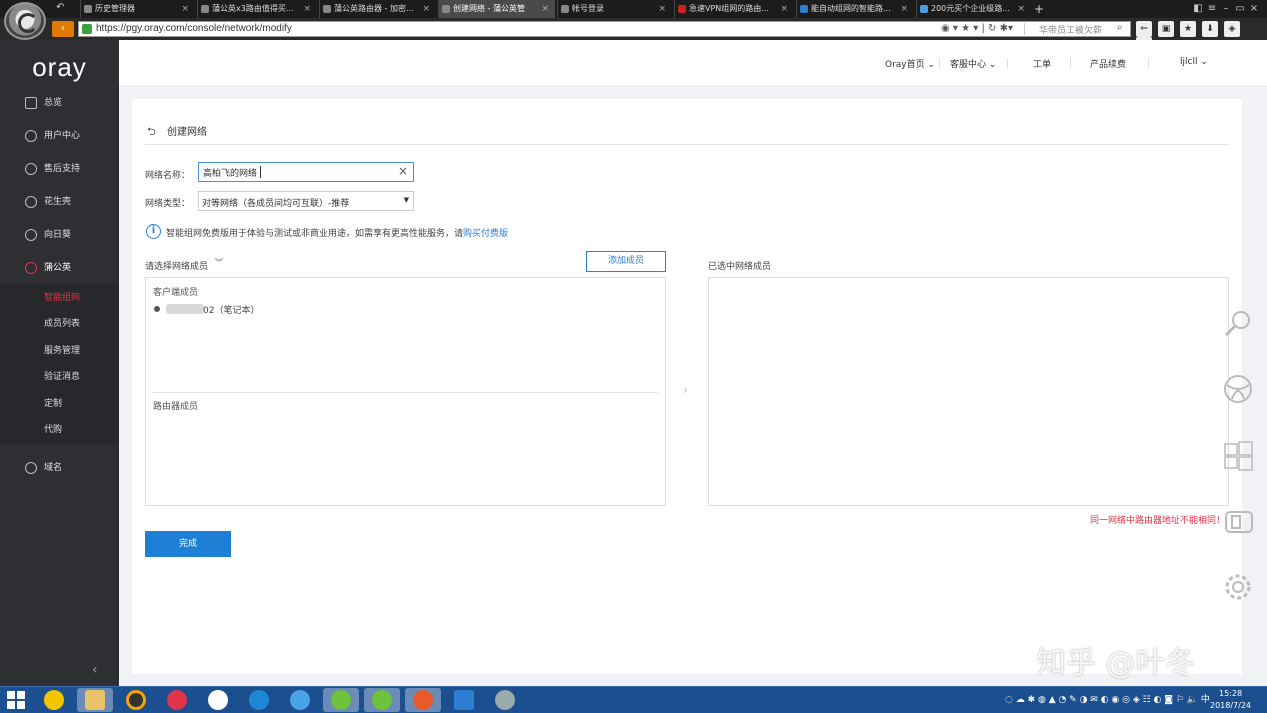 This screenshot has width=1267, height=713. What do you see at coordinates (1076, 29) in the screenshot?
I see `search-input: 华帝员工被欠薪` at bounding box center [1076, 29].